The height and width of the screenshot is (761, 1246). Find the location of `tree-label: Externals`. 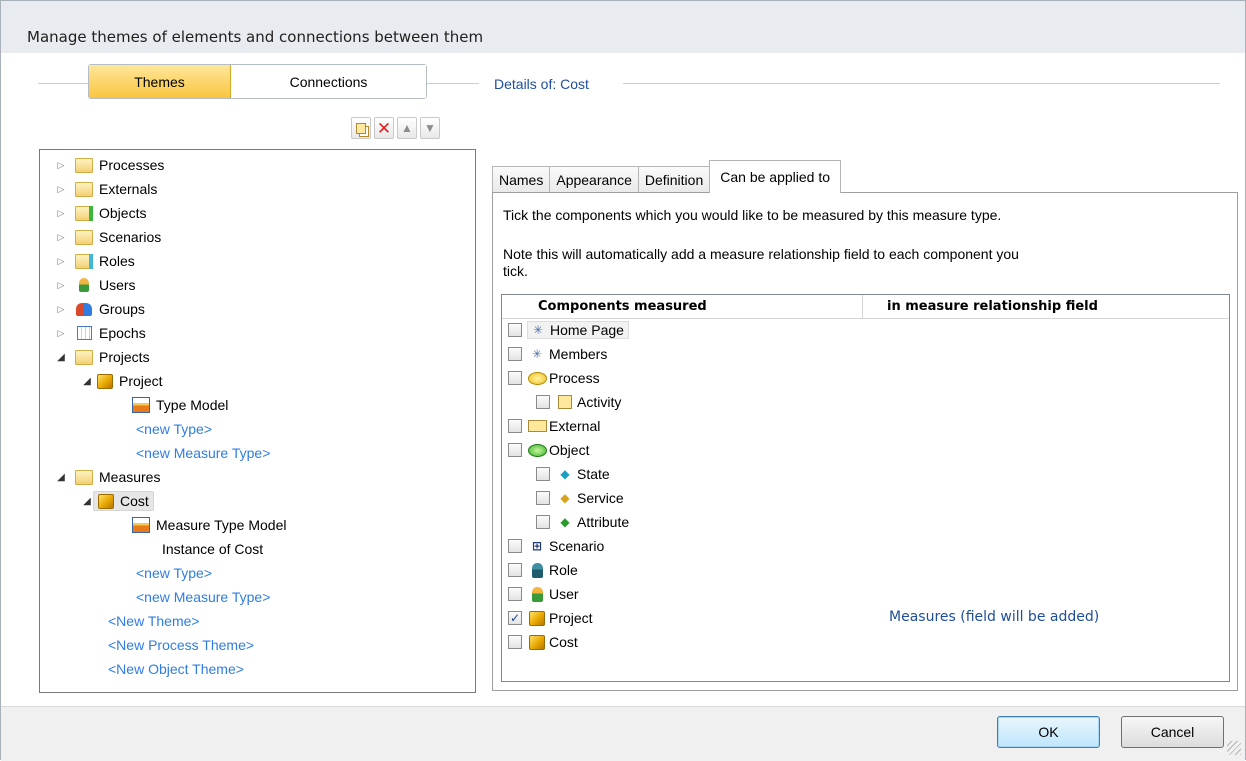

tree-label: Externals is located at coordinates (128, 189).